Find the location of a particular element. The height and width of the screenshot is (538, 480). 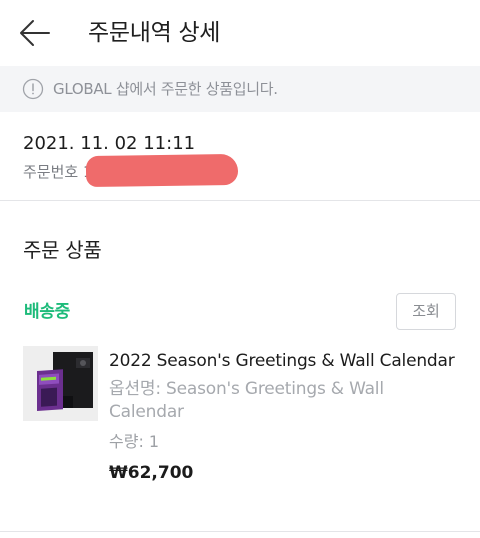

section-title: 주문 상품 is located at coordinates (62, 250).